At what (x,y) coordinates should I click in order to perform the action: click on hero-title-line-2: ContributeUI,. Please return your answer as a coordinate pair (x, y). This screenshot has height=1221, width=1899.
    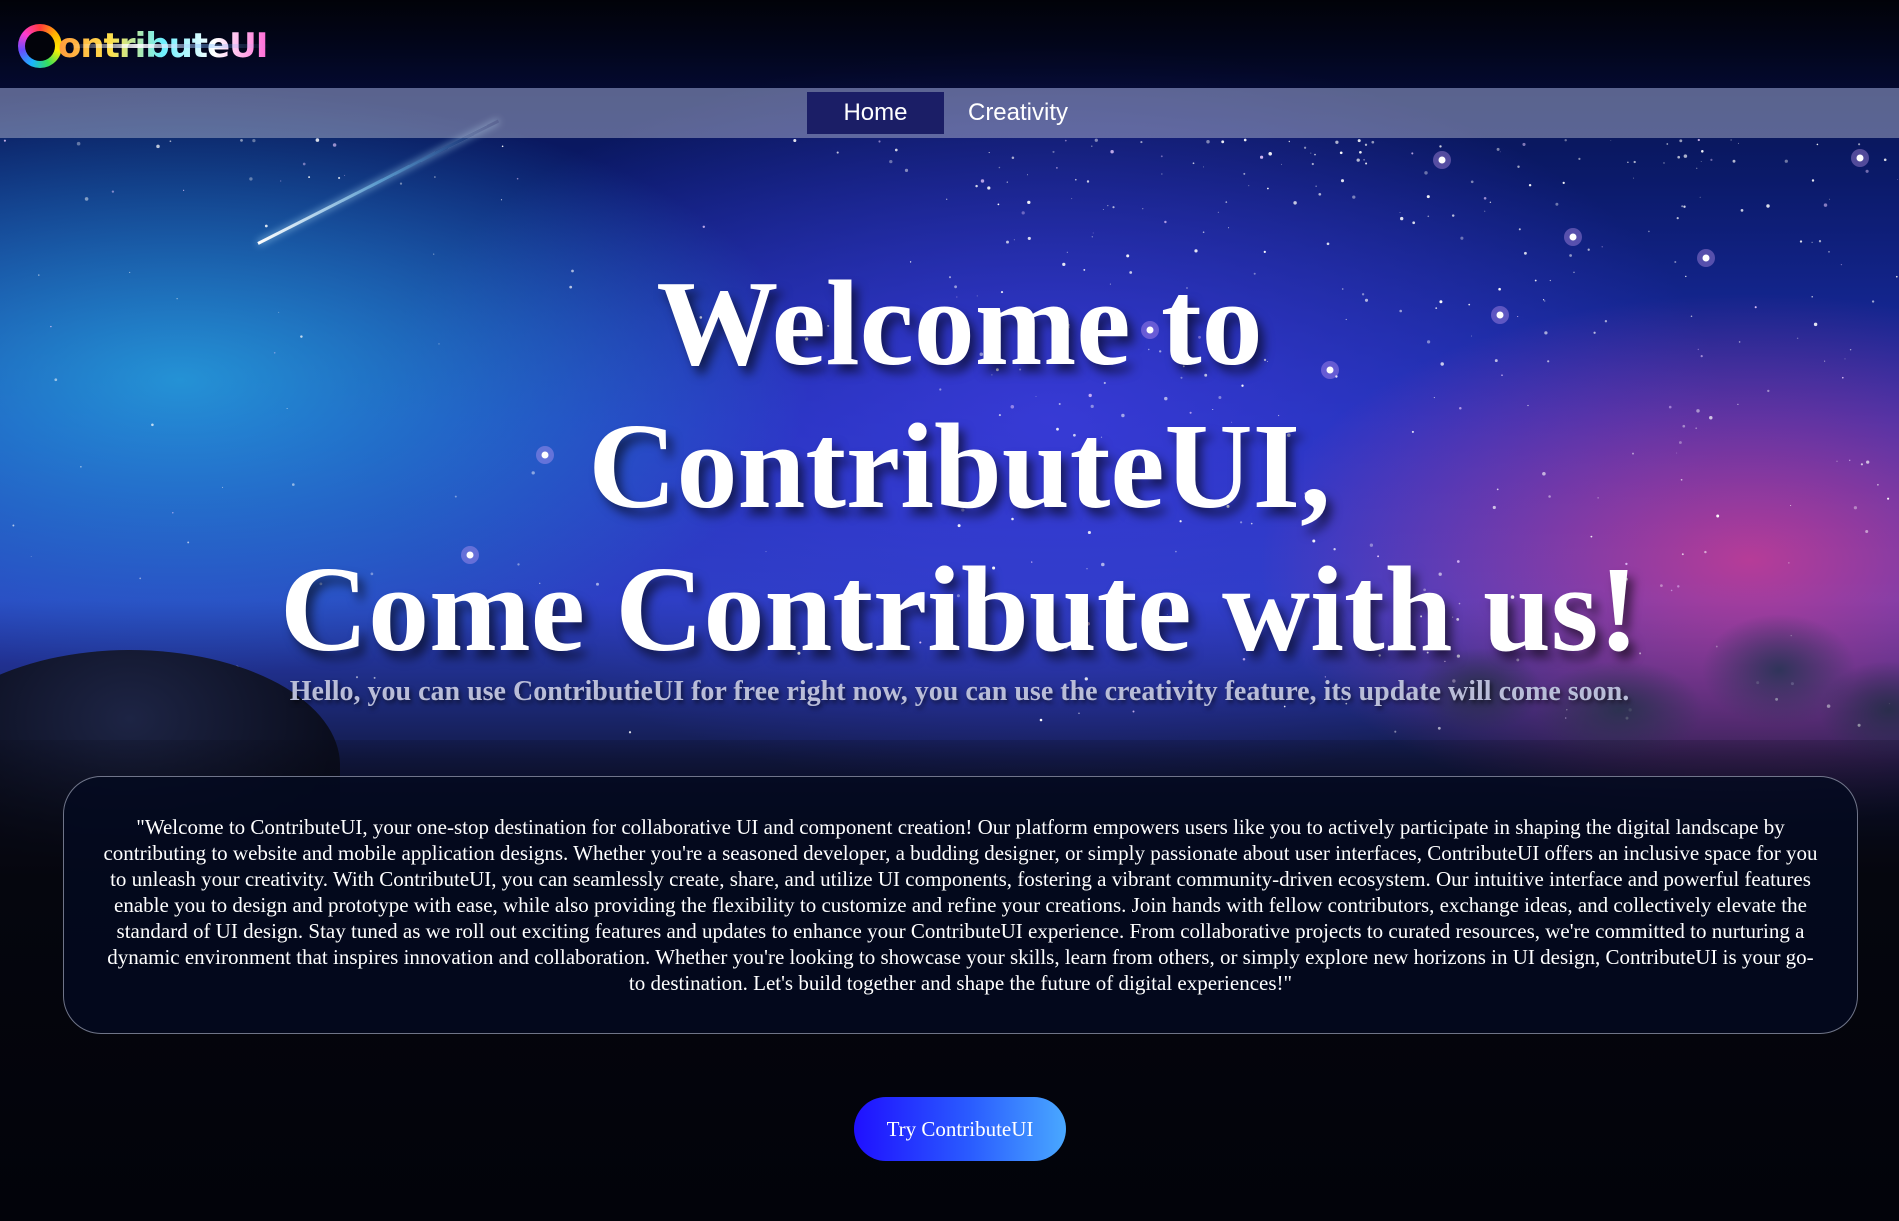
    Looking at the image, I should click on (959, 466).